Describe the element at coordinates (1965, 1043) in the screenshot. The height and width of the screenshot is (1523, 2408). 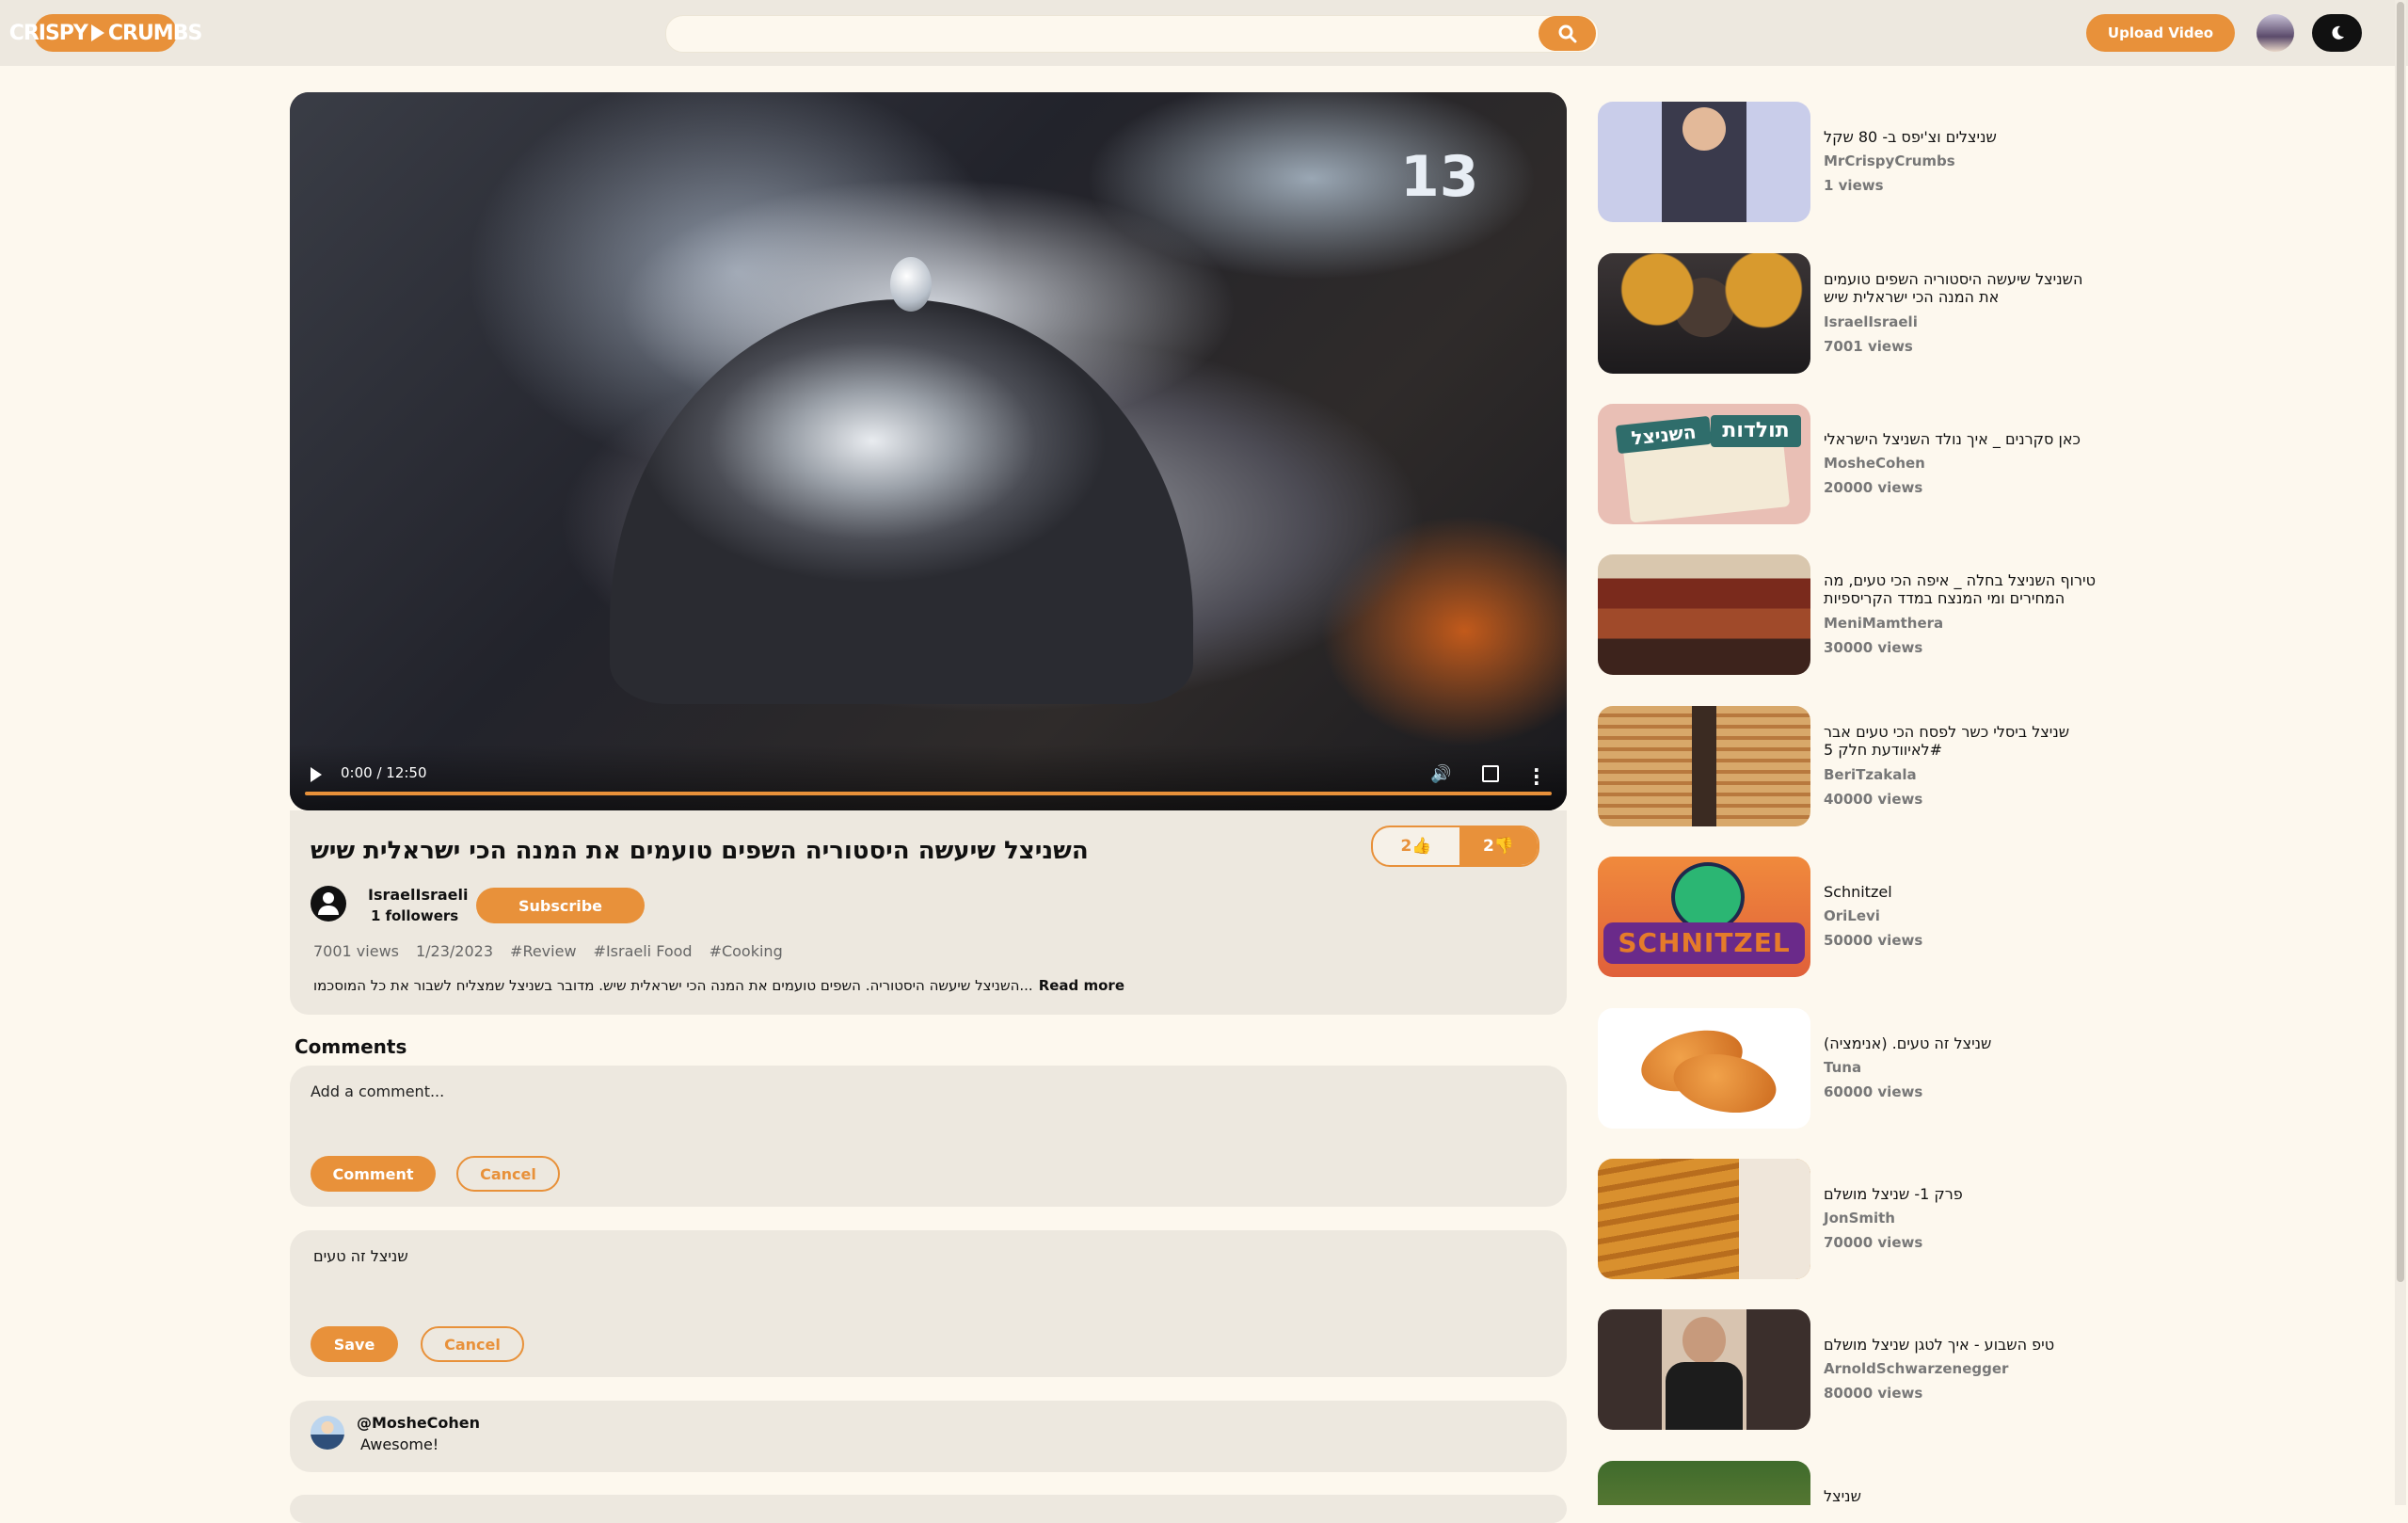
I see `related-video-title: שניצל זה טעים. (אנימציה)` at that location.